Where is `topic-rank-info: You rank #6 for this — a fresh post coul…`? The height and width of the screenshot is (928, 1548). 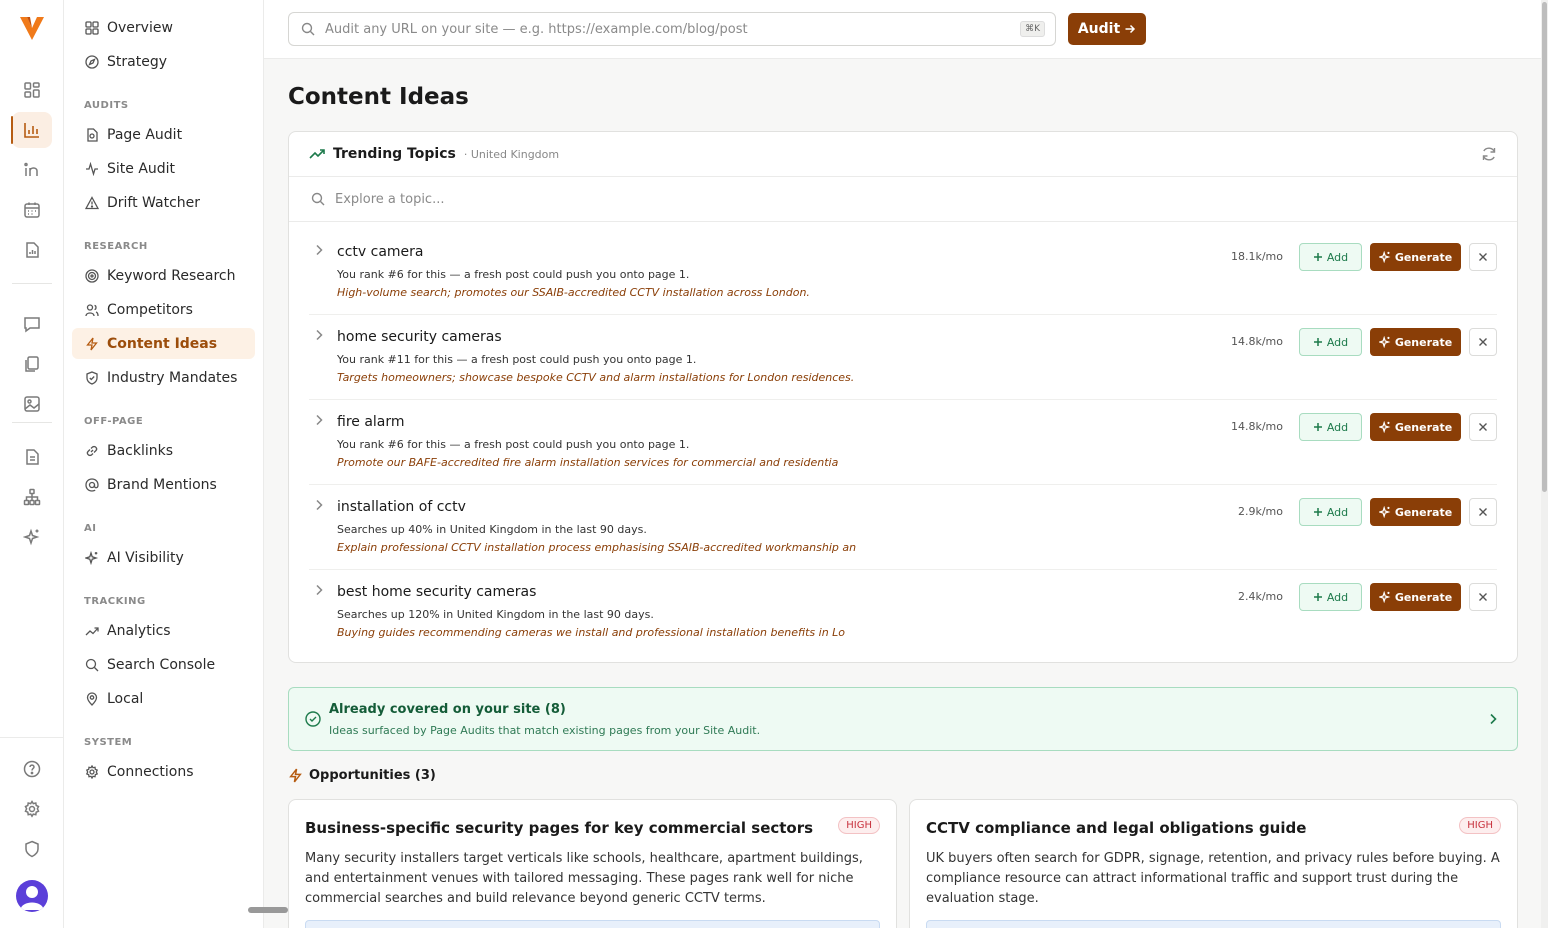
topic-rank-info: You rank #6 for this — a fresh post coul… is located at coordinates (513, 444).